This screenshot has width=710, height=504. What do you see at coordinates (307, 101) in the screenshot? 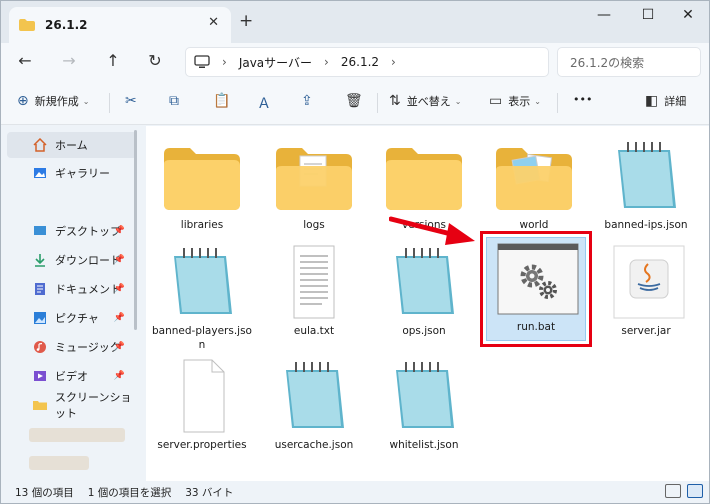
I see `share-icon: ⇪` at bounding box center [307, 101].